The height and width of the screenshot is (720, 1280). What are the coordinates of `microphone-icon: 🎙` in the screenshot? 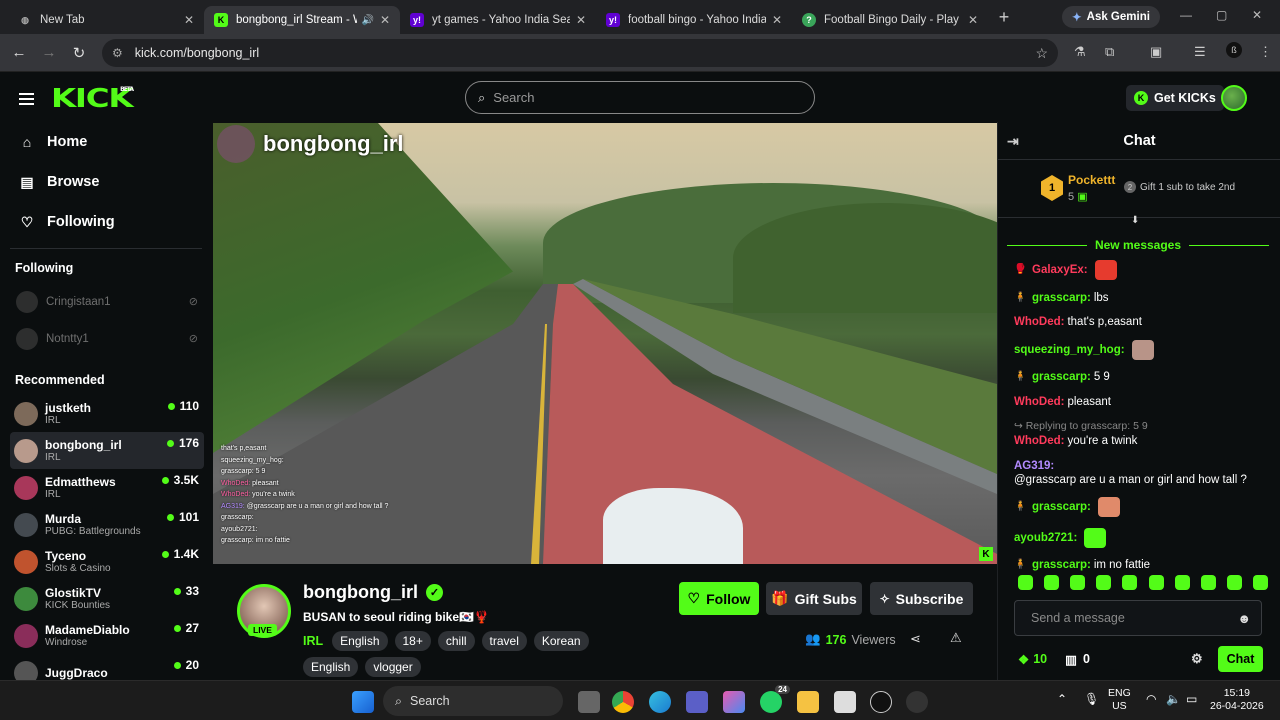 It's located at (1091, 699).